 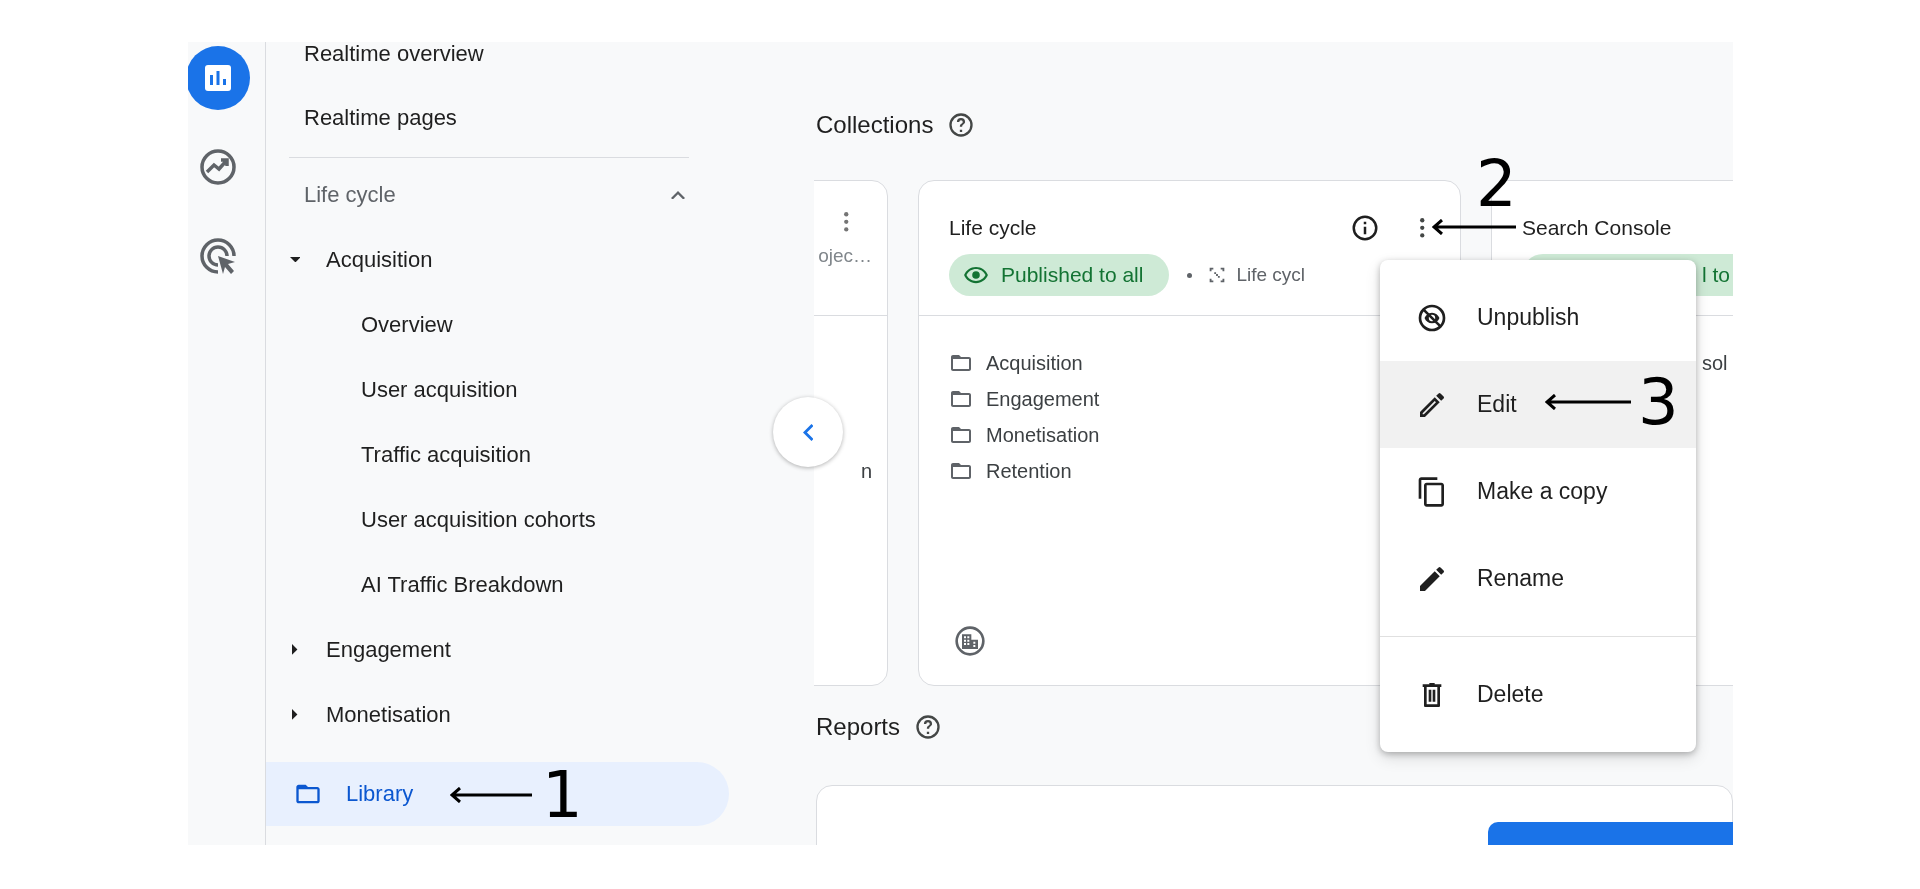 What do you see at coordinates (489, 195) in the screenshot?
I see `section-header: Life cycle` at bounding box center [489, 195].